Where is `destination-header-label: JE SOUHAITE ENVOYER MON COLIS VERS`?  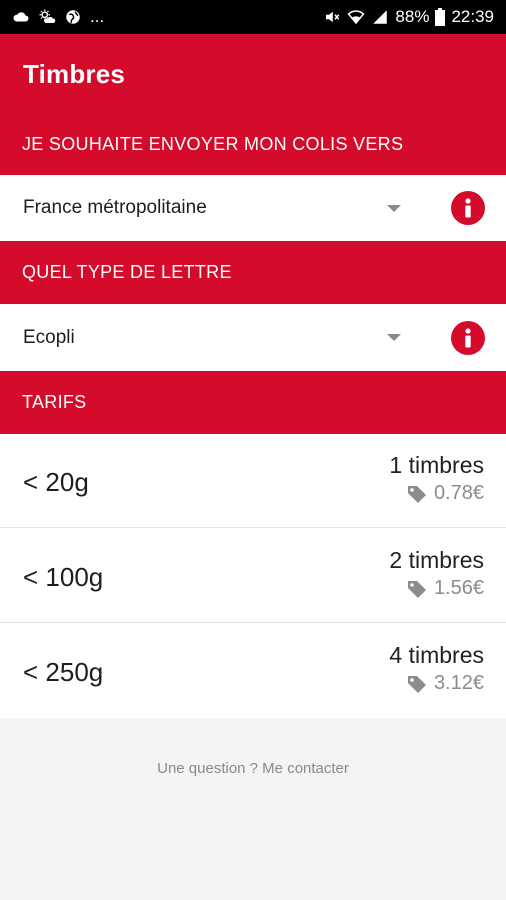 destination-header-label: JE SOUHAITE ENVOYER MON COLIS VERS is located at coordinates (213, 144).